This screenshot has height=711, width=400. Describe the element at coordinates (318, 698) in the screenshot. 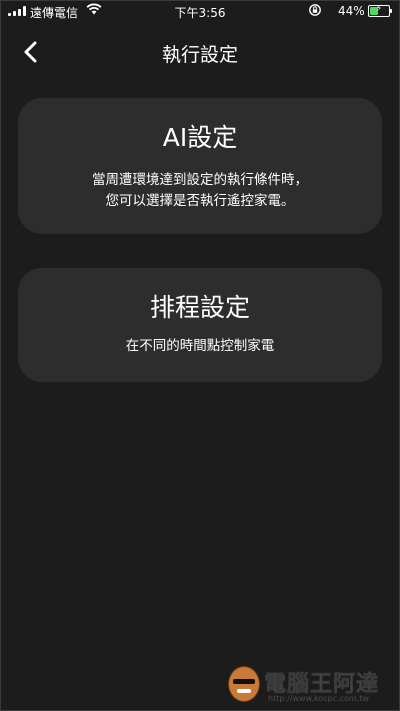

I see `watermark-url: http://www.kocpc.com.tw` at that location.